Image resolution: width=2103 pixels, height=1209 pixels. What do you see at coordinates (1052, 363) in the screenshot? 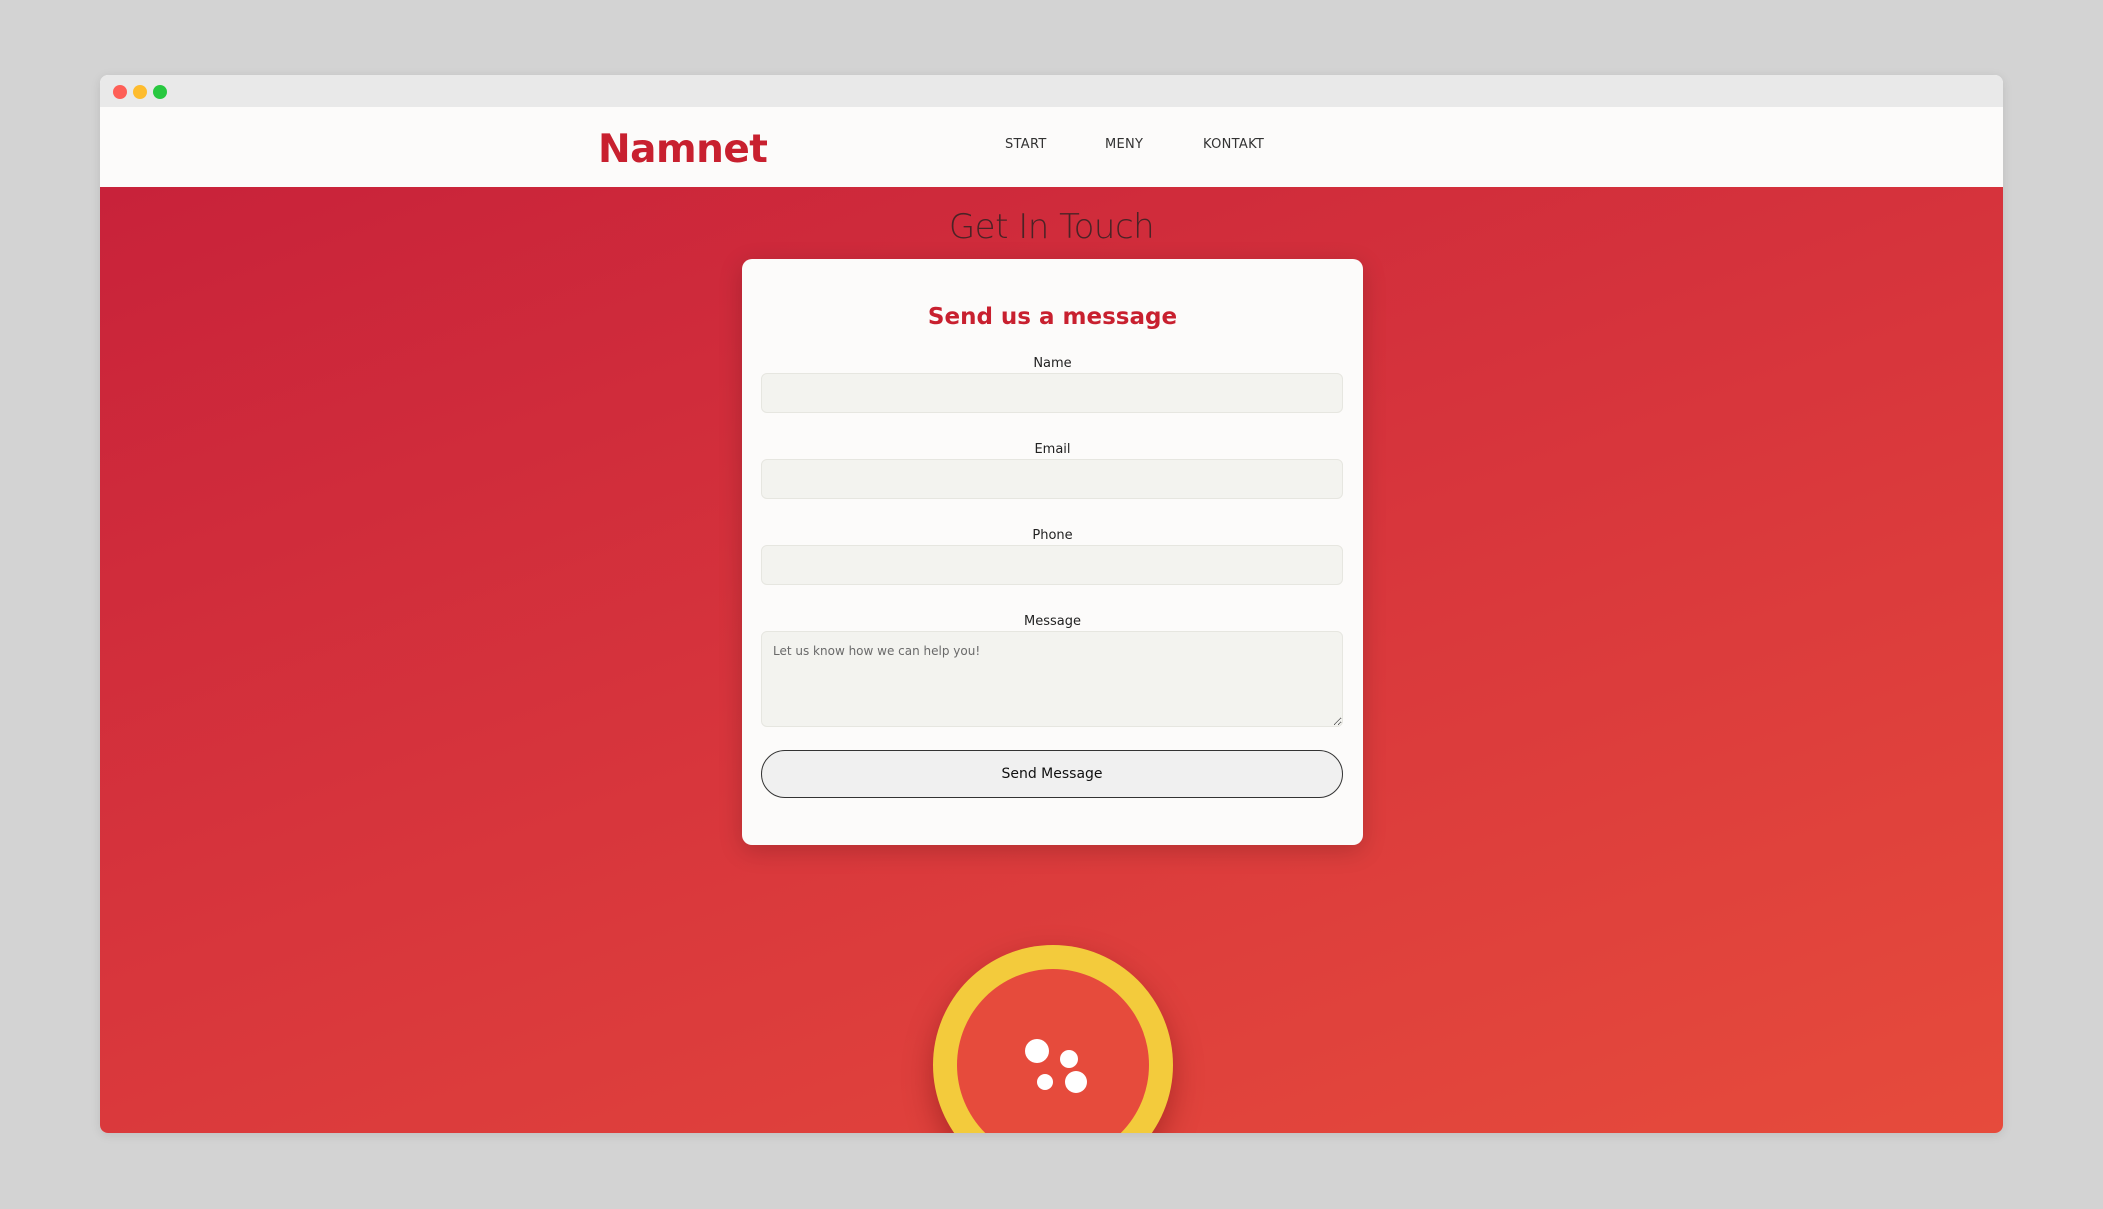
I see `name-label: Name` at bounding box center [1052, 363].